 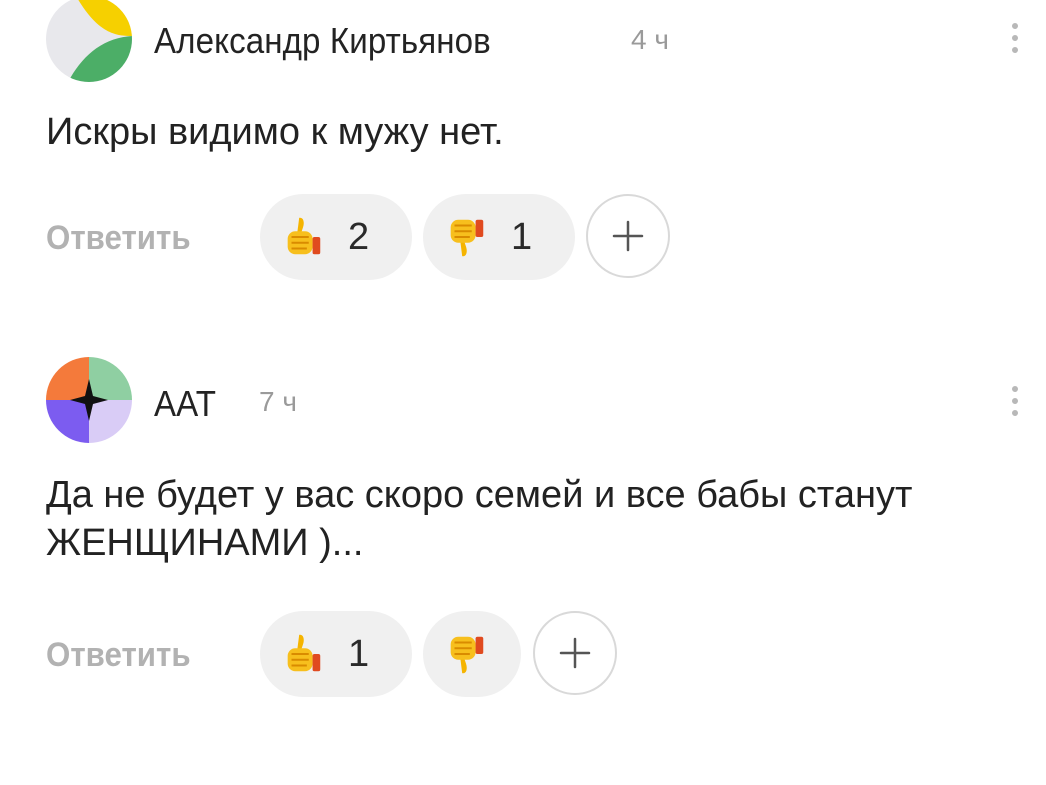 What do you see at coordinates (185, 404) in the screenshot?
I see `author-name: ААТ` at bounding box center [185, 404].